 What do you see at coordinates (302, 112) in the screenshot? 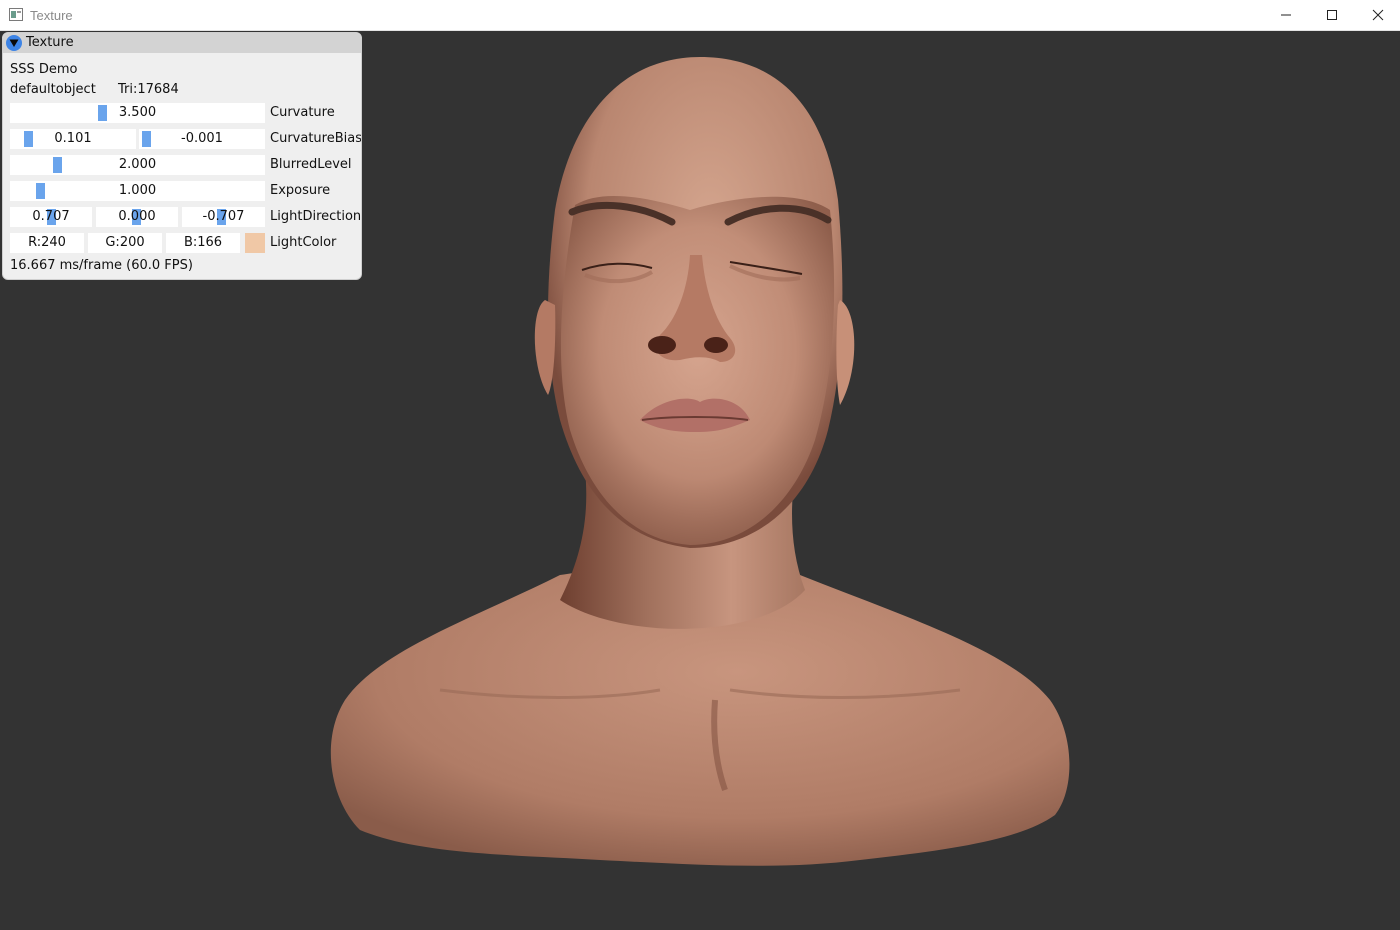
I see `curvature-label: Curvature` at bounding box center [302, 112].